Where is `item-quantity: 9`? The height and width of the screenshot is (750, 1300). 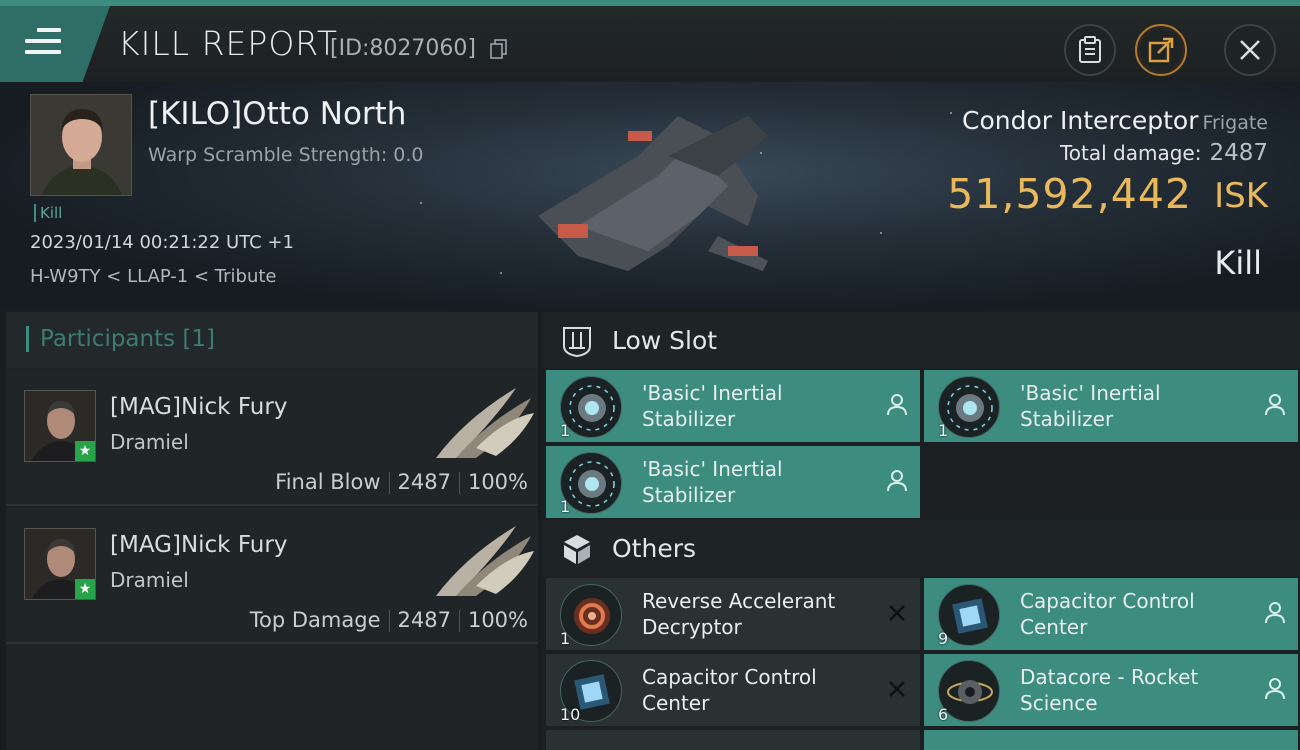 item-quantity: 9 is located at coordinates (943, 638).